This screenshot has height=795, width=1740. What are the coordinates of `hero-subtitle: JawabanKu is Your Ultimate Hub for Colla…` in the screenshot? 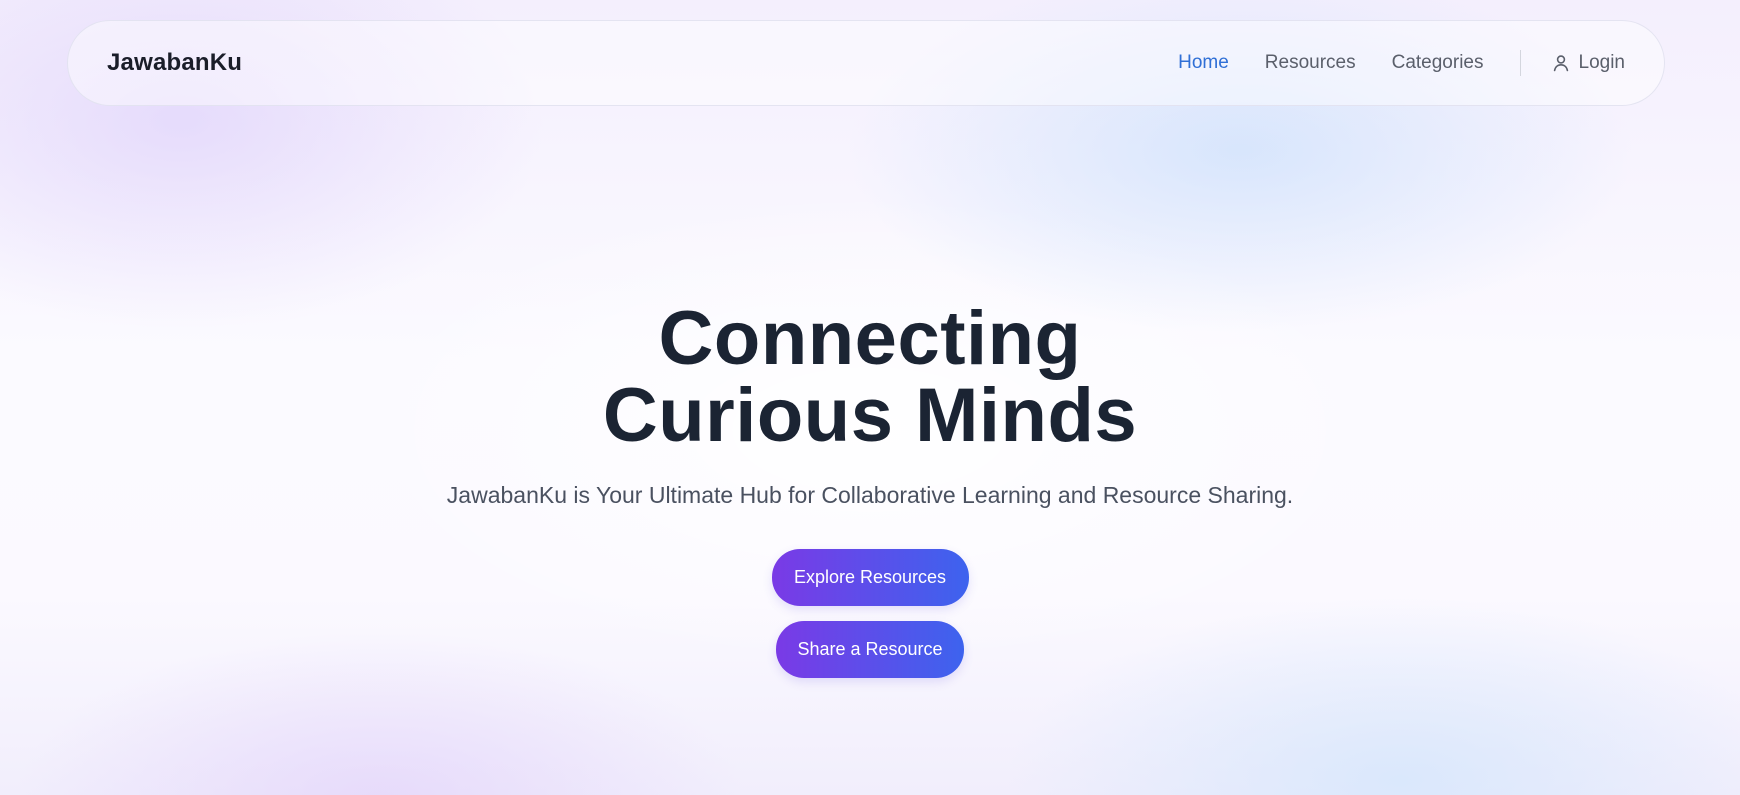 It's located at (870, 495).